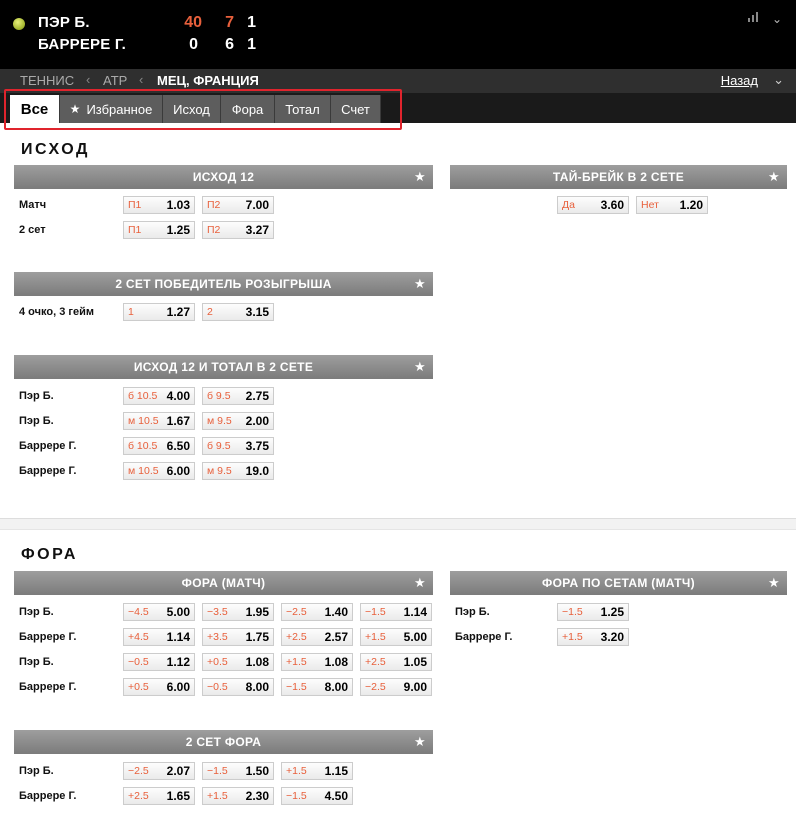 The width and height of the screenshot is (796, 820). Describe the element at coordinates (203, 109) in the screenshot. I see `highlight-frame` at that location.